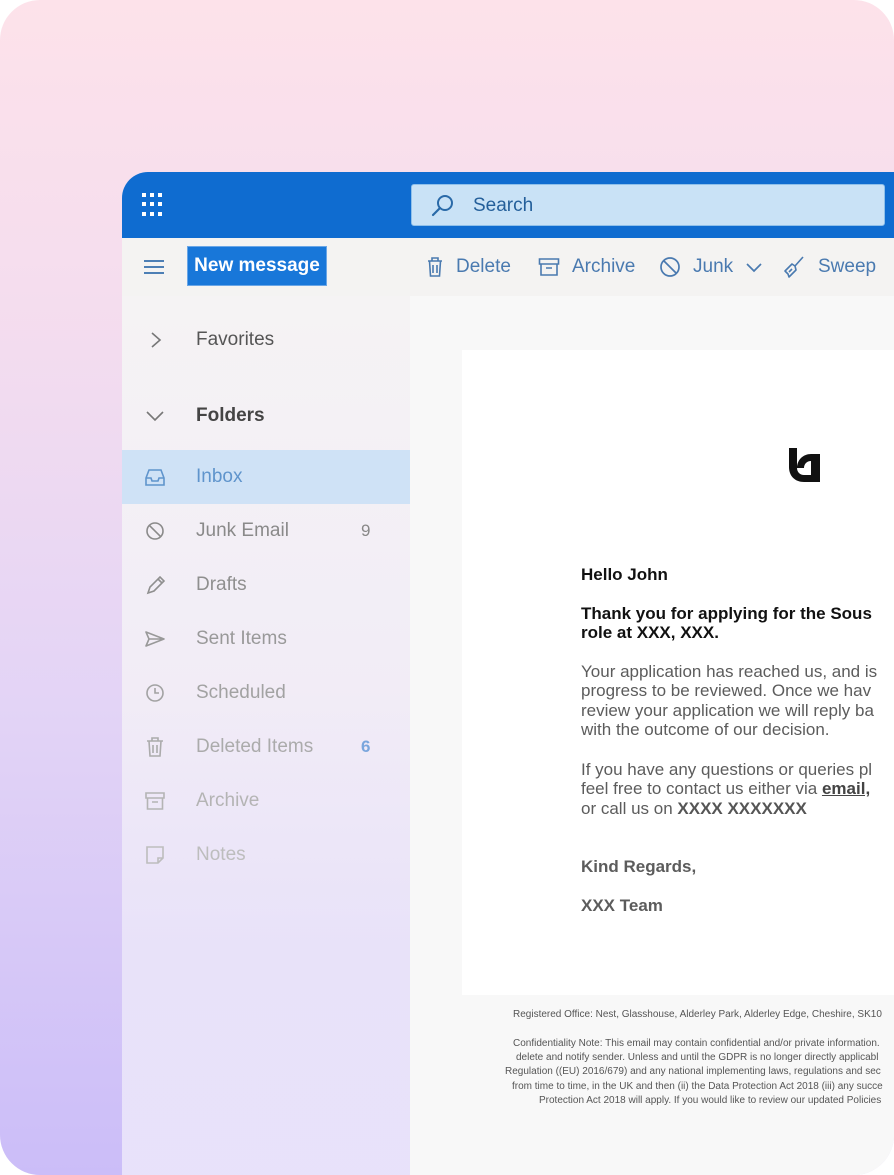  Describe the element at coordinates (366, 530) in the screenshot. I see `unread-count: 9` at that location.